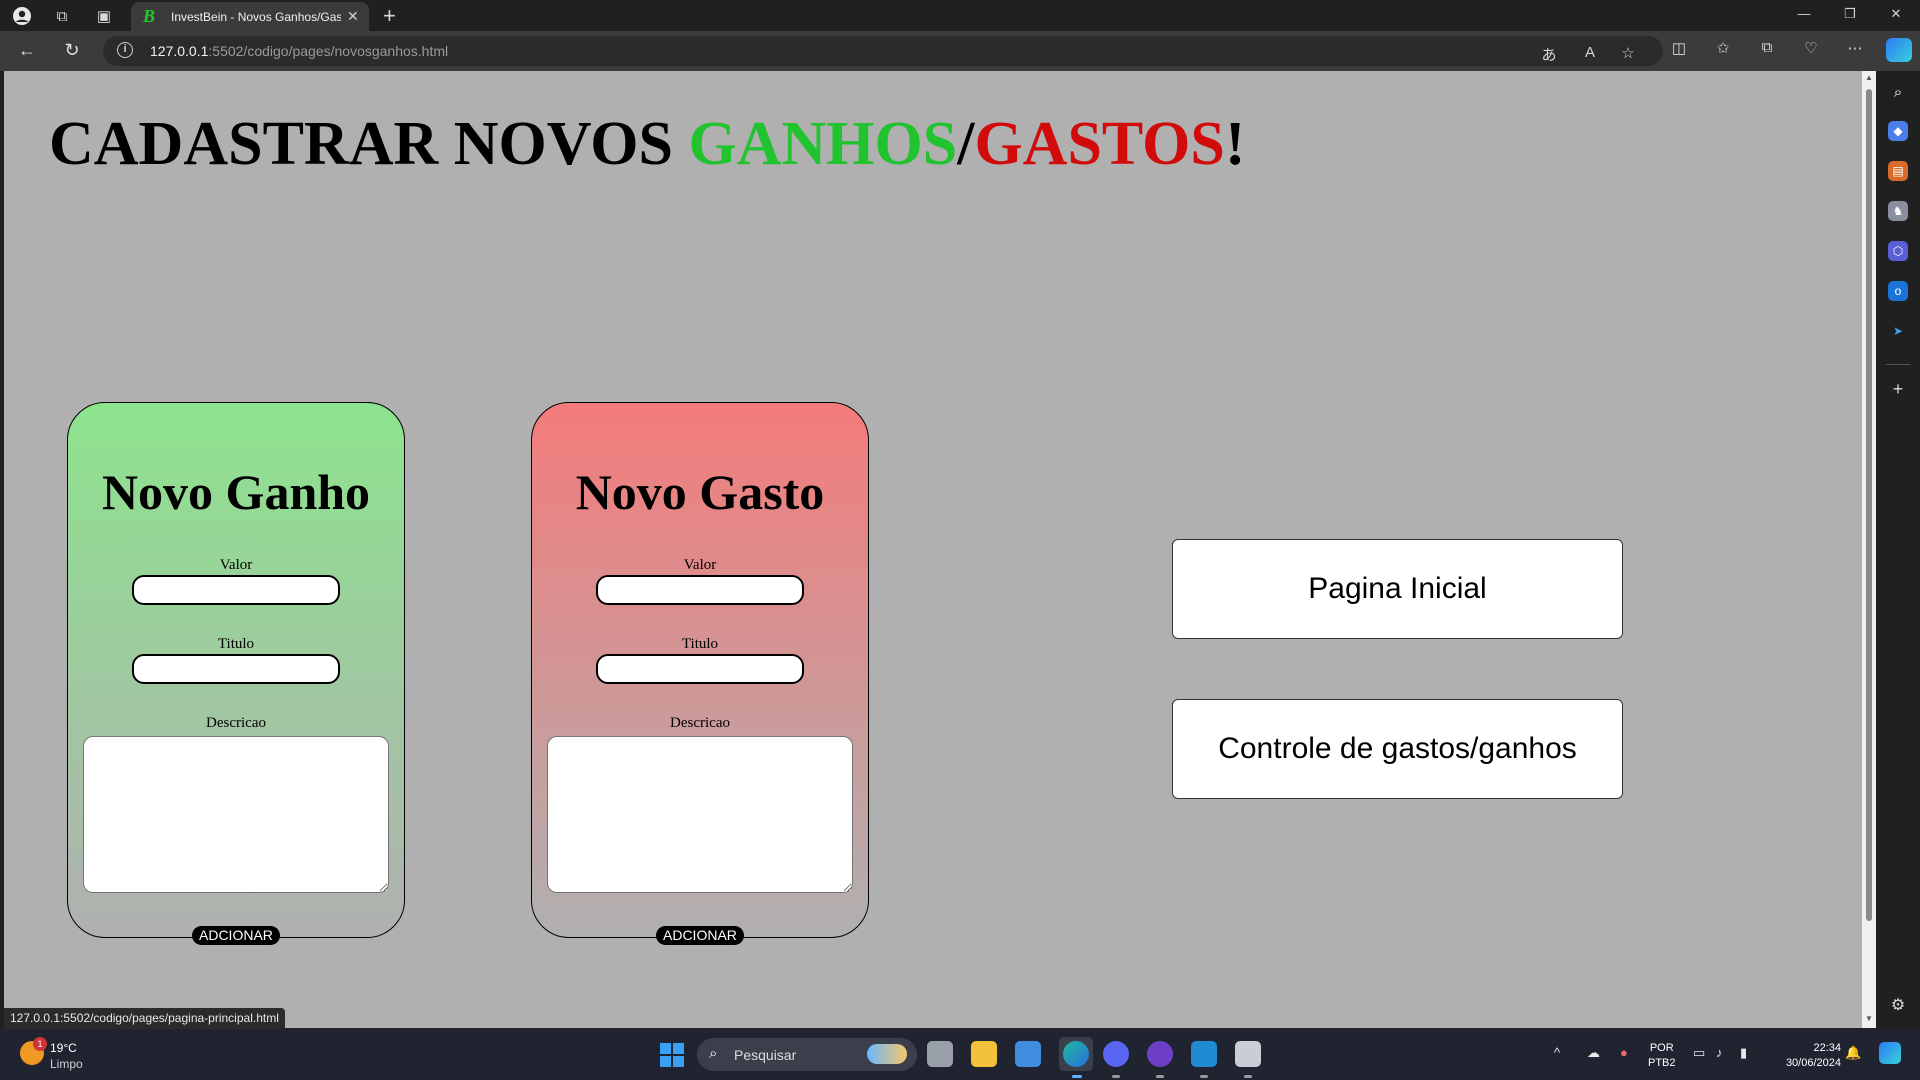 Image resolution: width=1920 pixels, height=1080 pixels. Describe the element at coordinates (1160, 1076) in the screenshot. I see `github-indicator` at that location.